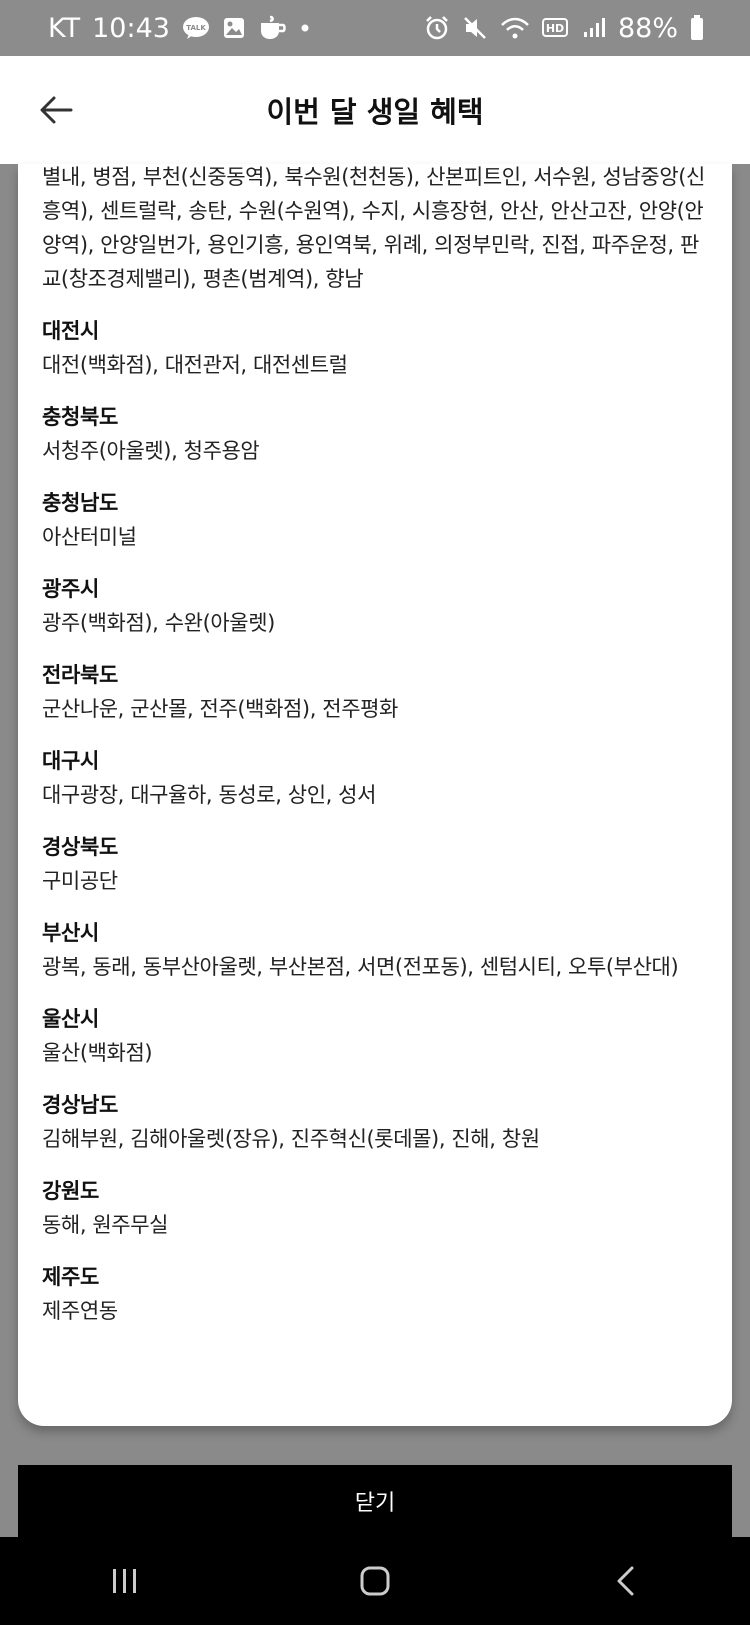  I want to click on notification-dot-icon, so click(305, 28).